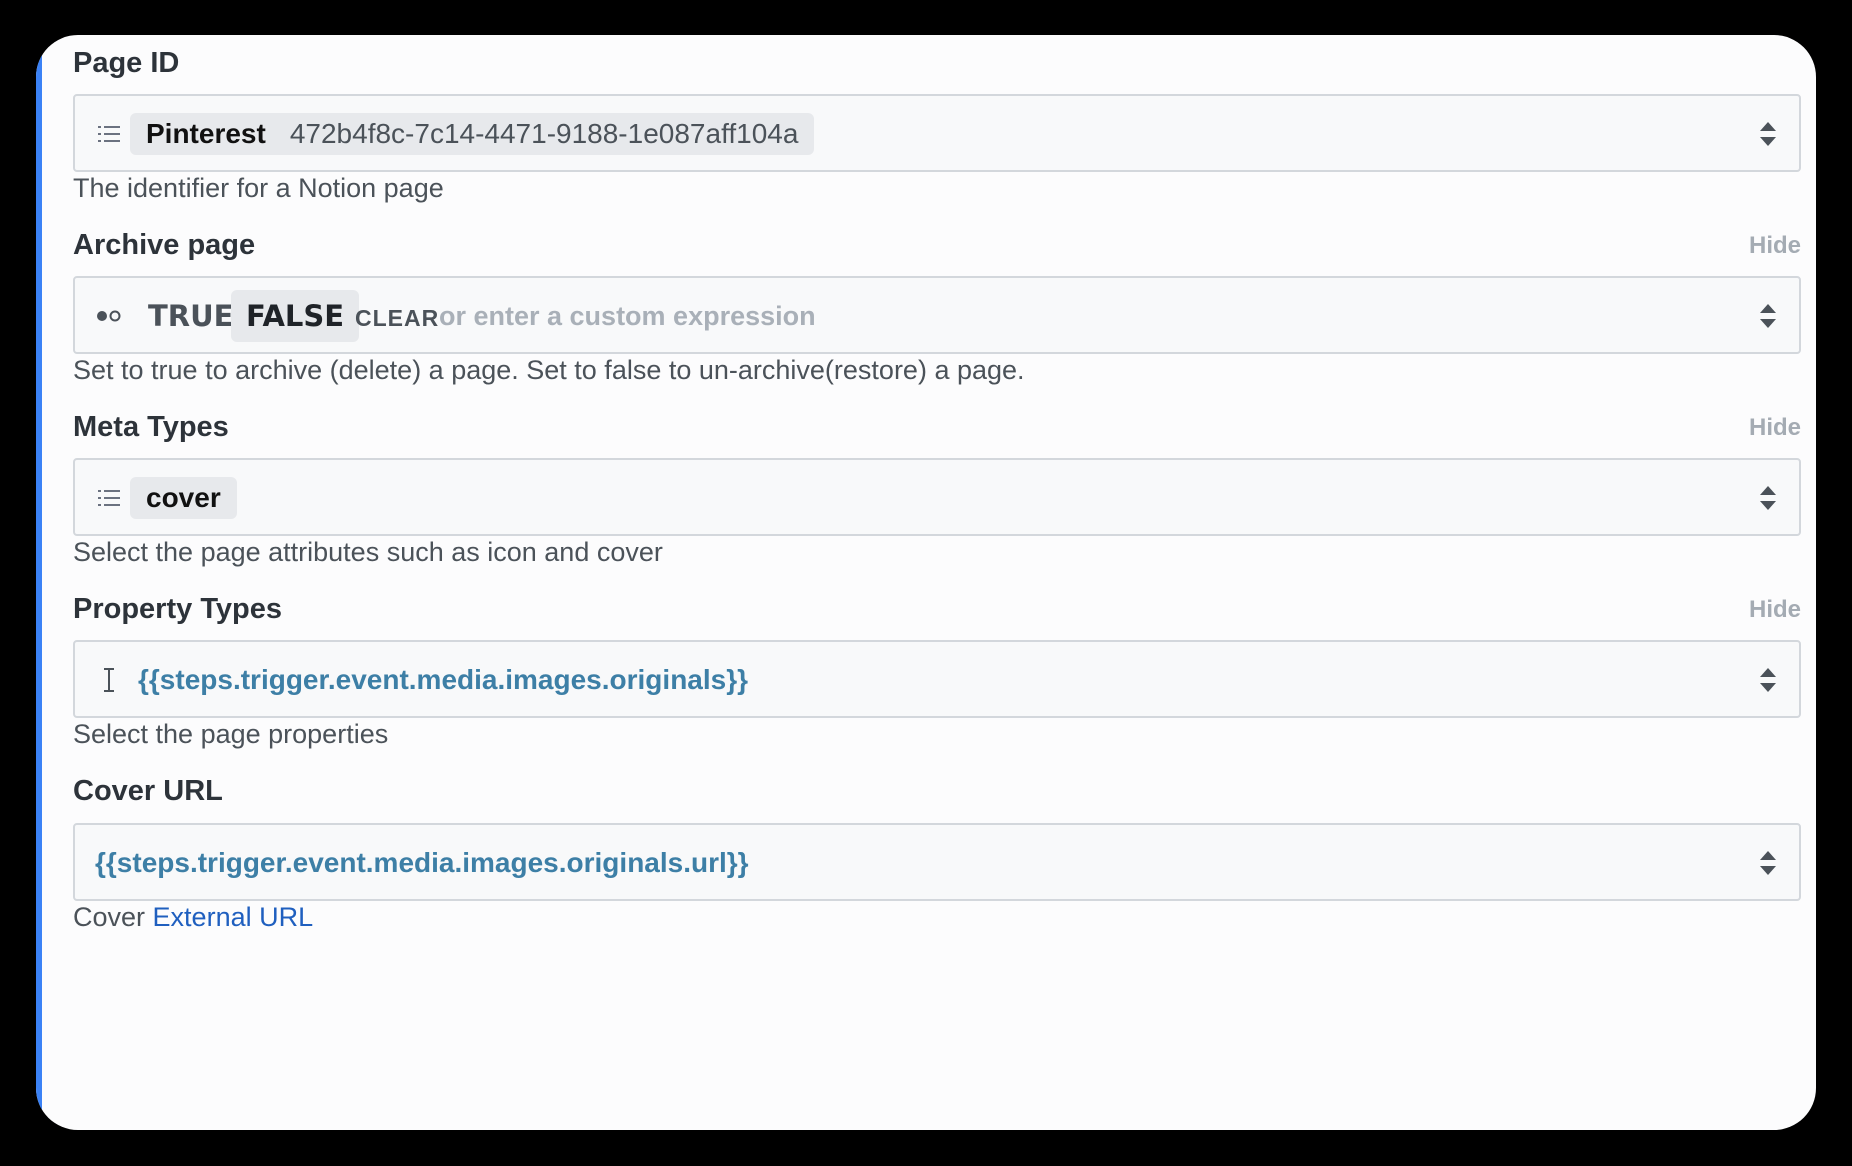 The width and height of the screenshot is (1852, 1166). Describe the element at coordinates (151, 427) in the screenshot. I see `field-label: Meta Types` at that location.